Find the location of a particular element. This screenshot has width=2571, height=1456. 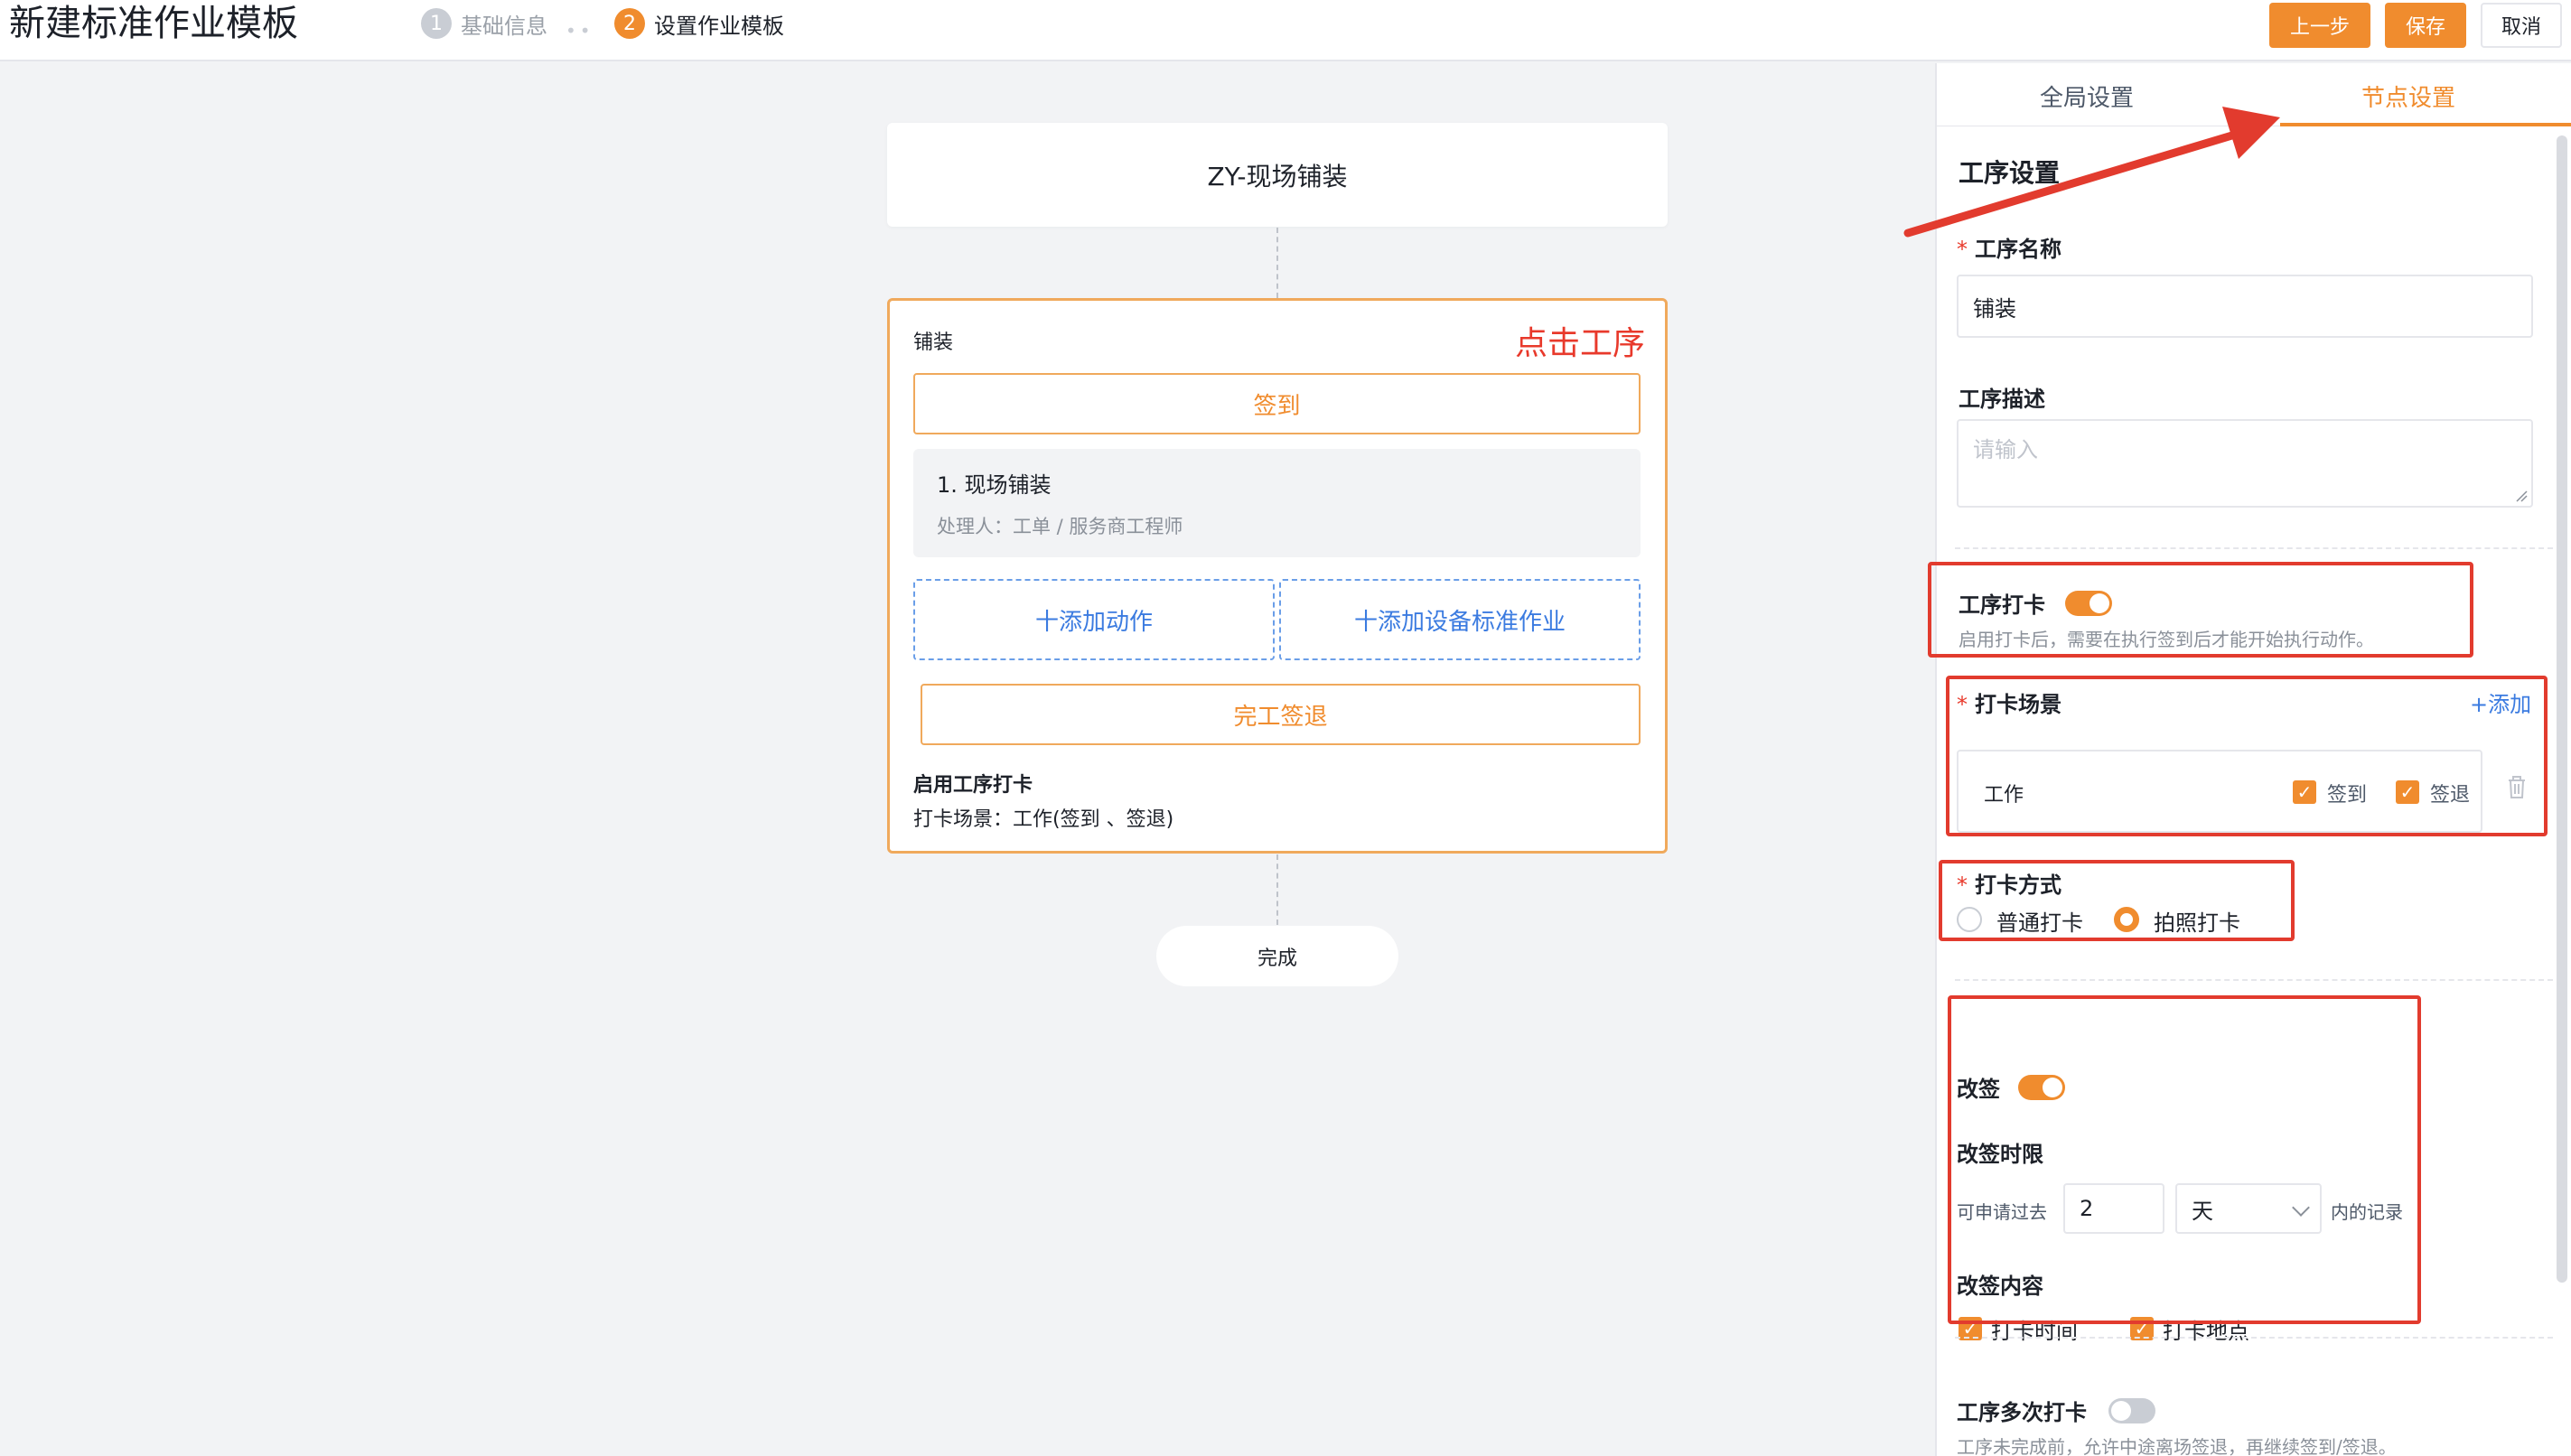

annotation-arrow-icon is located at coordinates (2091, 172).